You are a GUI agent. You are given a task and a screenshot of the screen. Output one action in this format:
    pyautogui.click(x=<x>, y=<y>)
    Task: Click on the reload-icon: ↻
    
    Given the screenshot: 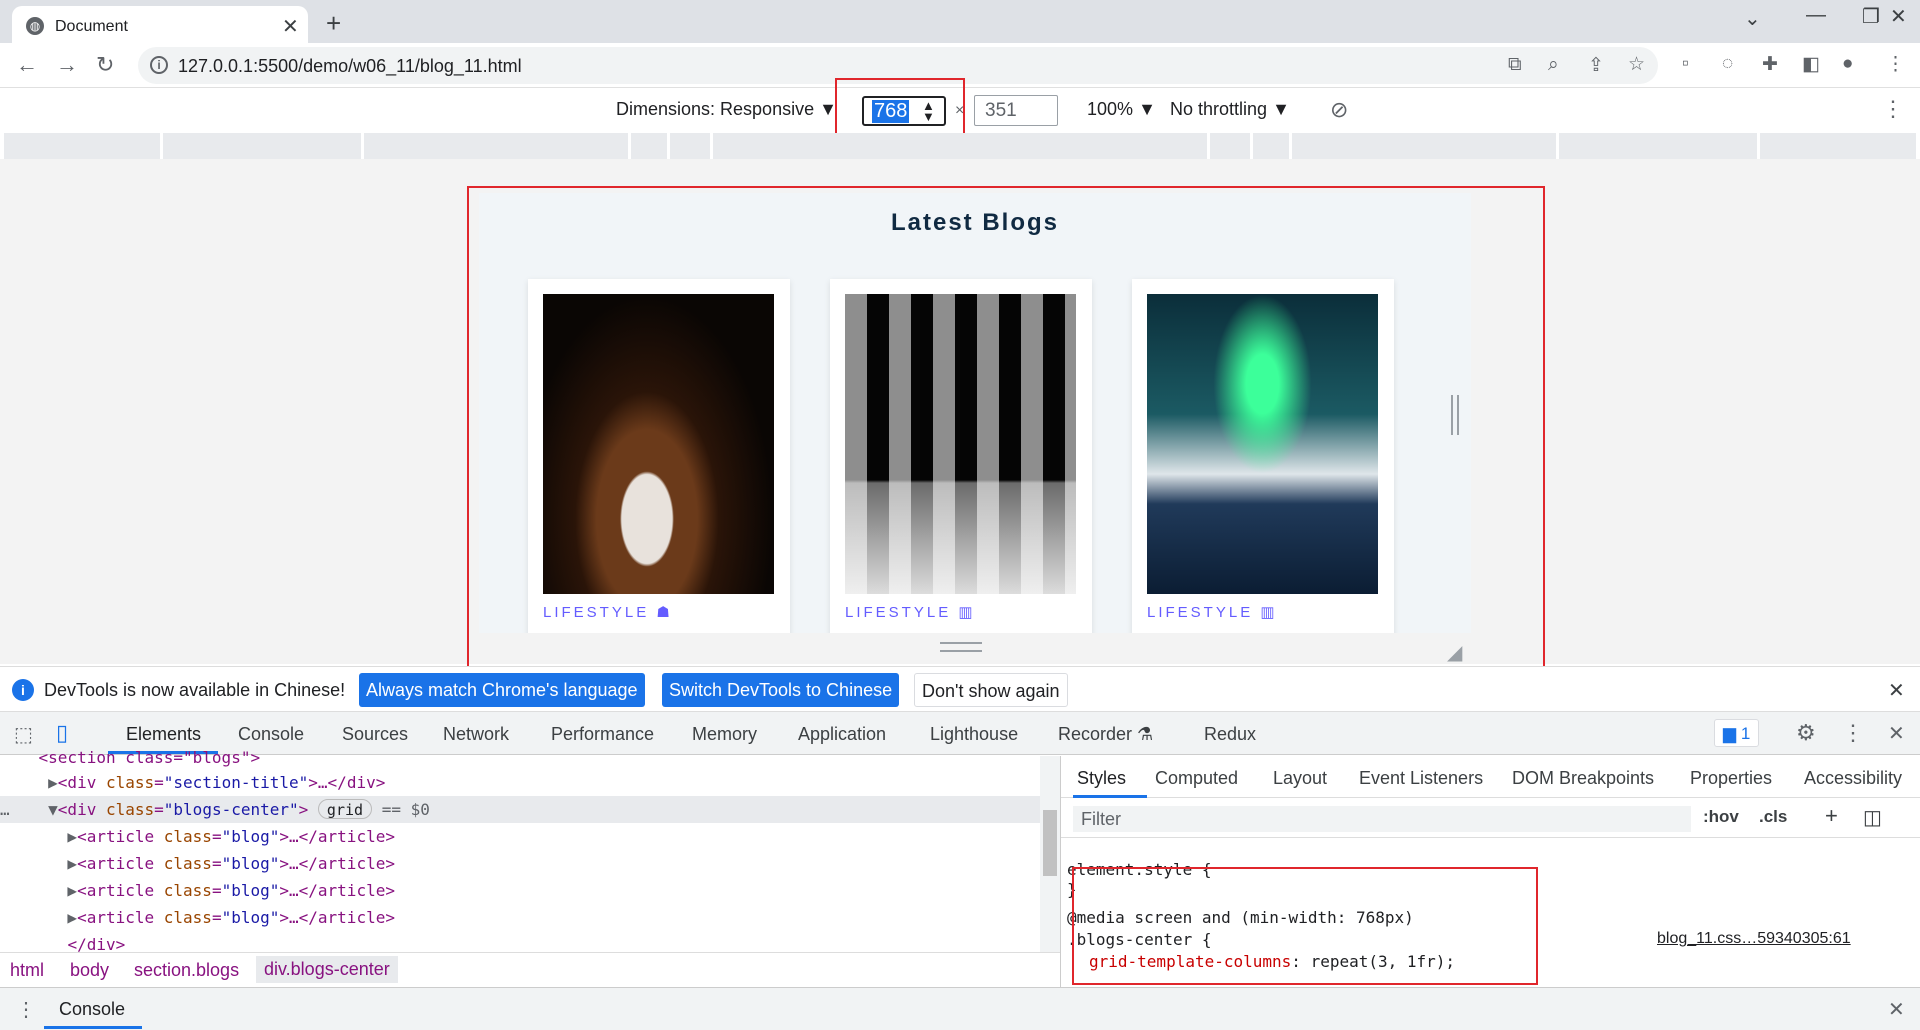 What is the action you would take?
    pyautogui.click(x=105, y=65)
    